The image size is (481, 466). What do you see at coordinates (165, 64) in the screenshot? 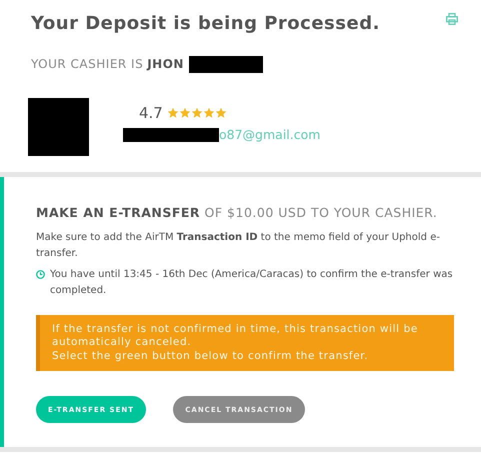
I see `cashier-name: JHON` at bounding box center [165, 64].